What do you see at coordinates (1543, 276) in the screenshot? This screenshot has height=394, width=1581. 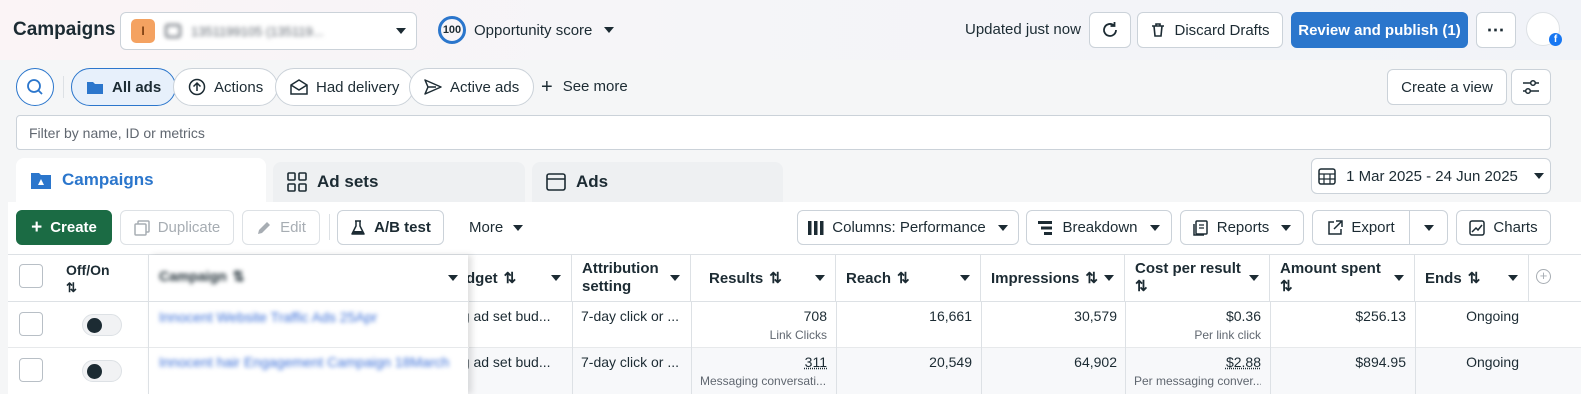 I see `add-column-button: +` at bounding box center [1543, 276].